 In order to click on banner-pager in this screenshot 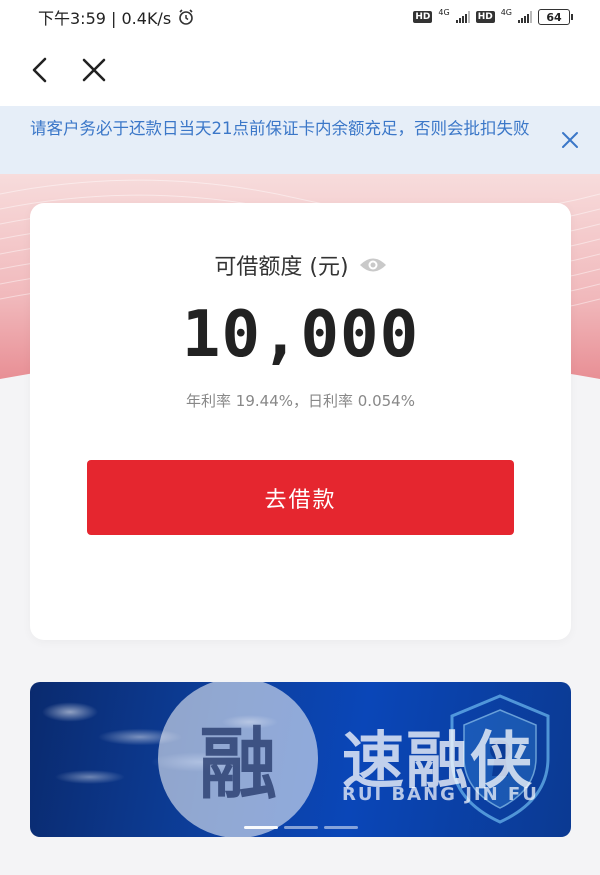, I will do `click(300, 827)`.